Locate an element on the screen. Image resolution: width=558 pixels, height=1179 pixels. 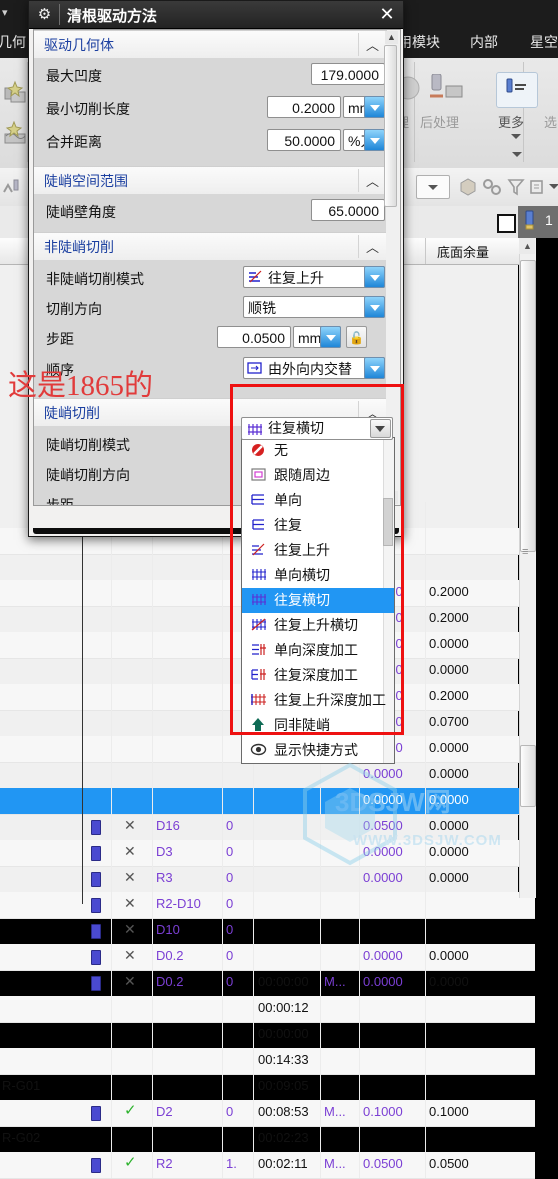
dropdown-item: 往复深度加工 is located at coordinates (318, 675).